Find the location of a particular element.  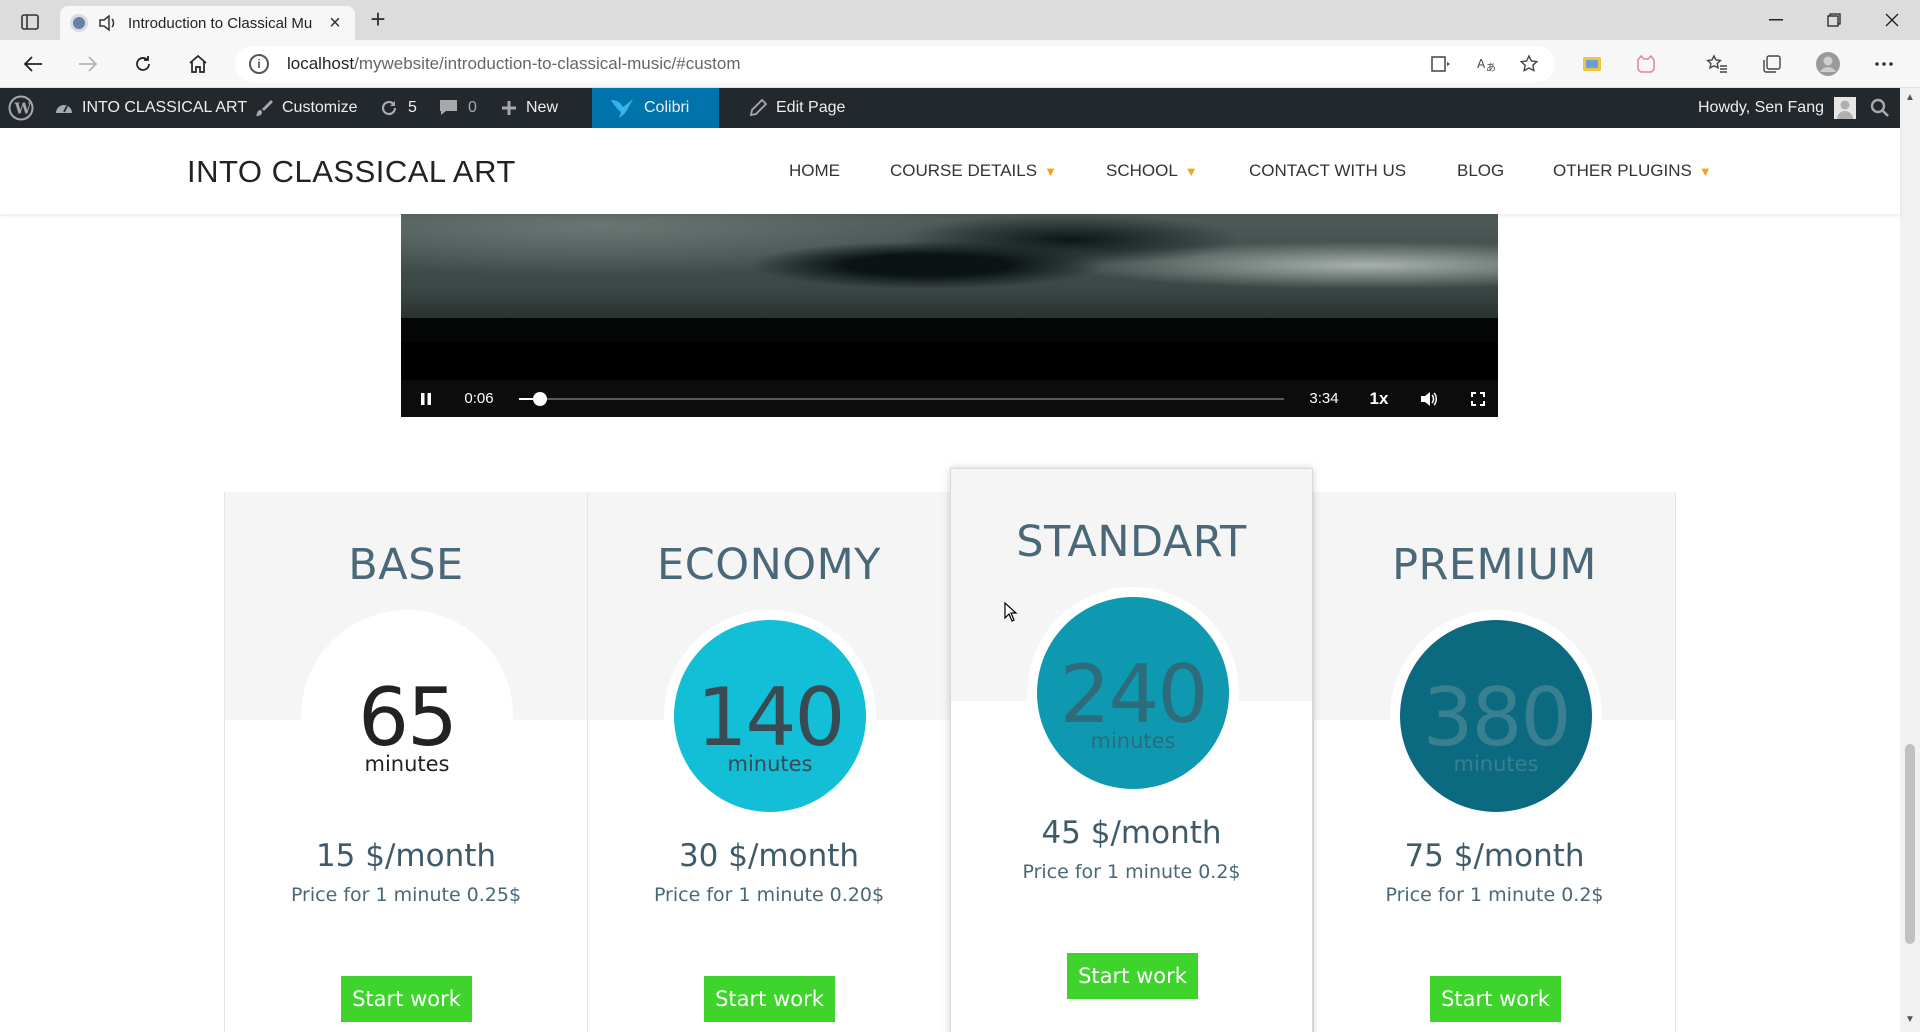

video-progress-handle is located at coordinates (540, 399).